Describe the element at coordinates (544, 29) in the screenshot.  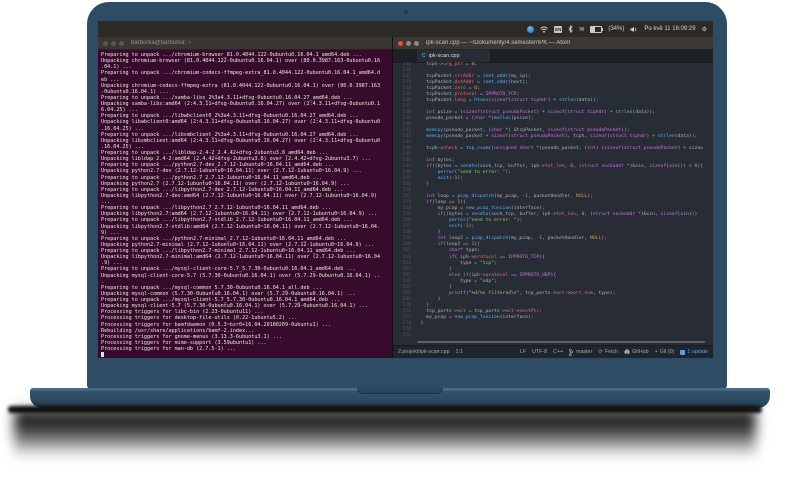
I see `wifi-icon` at that location.